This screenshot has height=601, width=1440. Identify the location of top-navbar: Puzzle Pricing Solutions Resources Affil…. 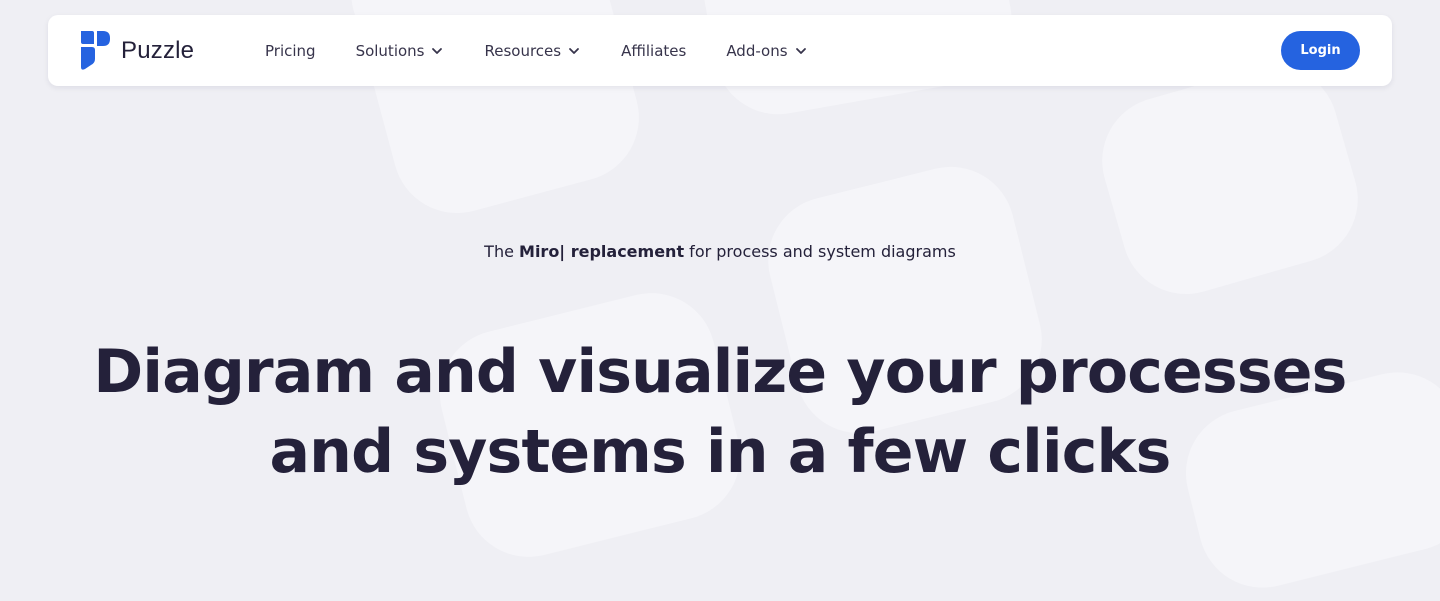
(720, 50).